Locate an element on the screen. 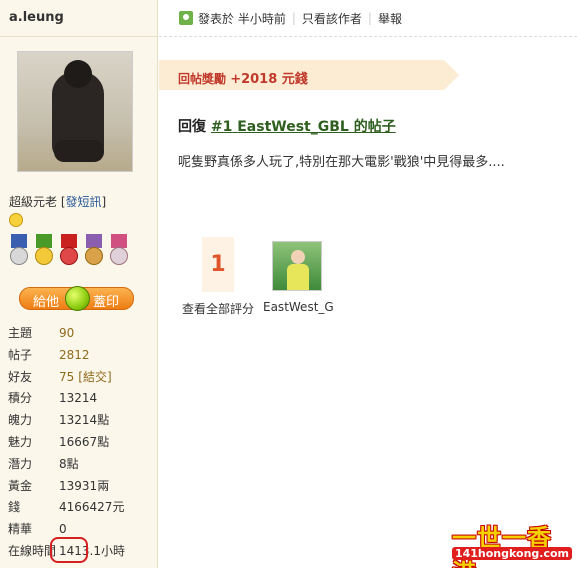 The image size is (577, 568). stat-money: 錢 4166427 元 is located at coordinates (66, 507).